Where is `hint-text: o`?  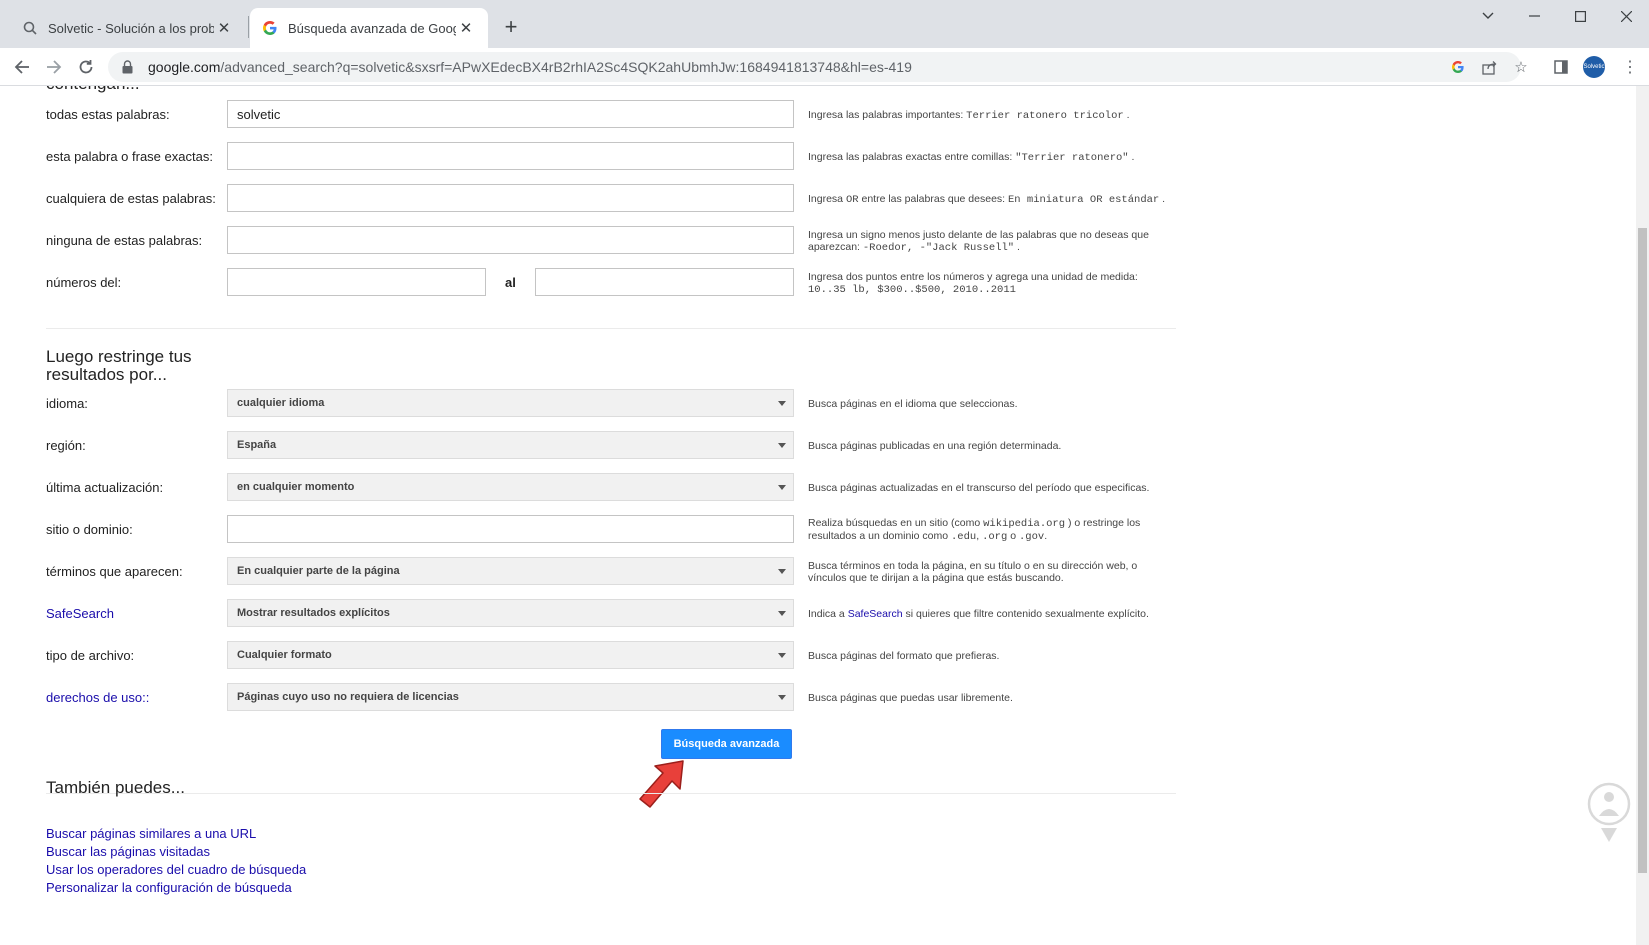 hint-text: o is located at coordinates (1013, 536).